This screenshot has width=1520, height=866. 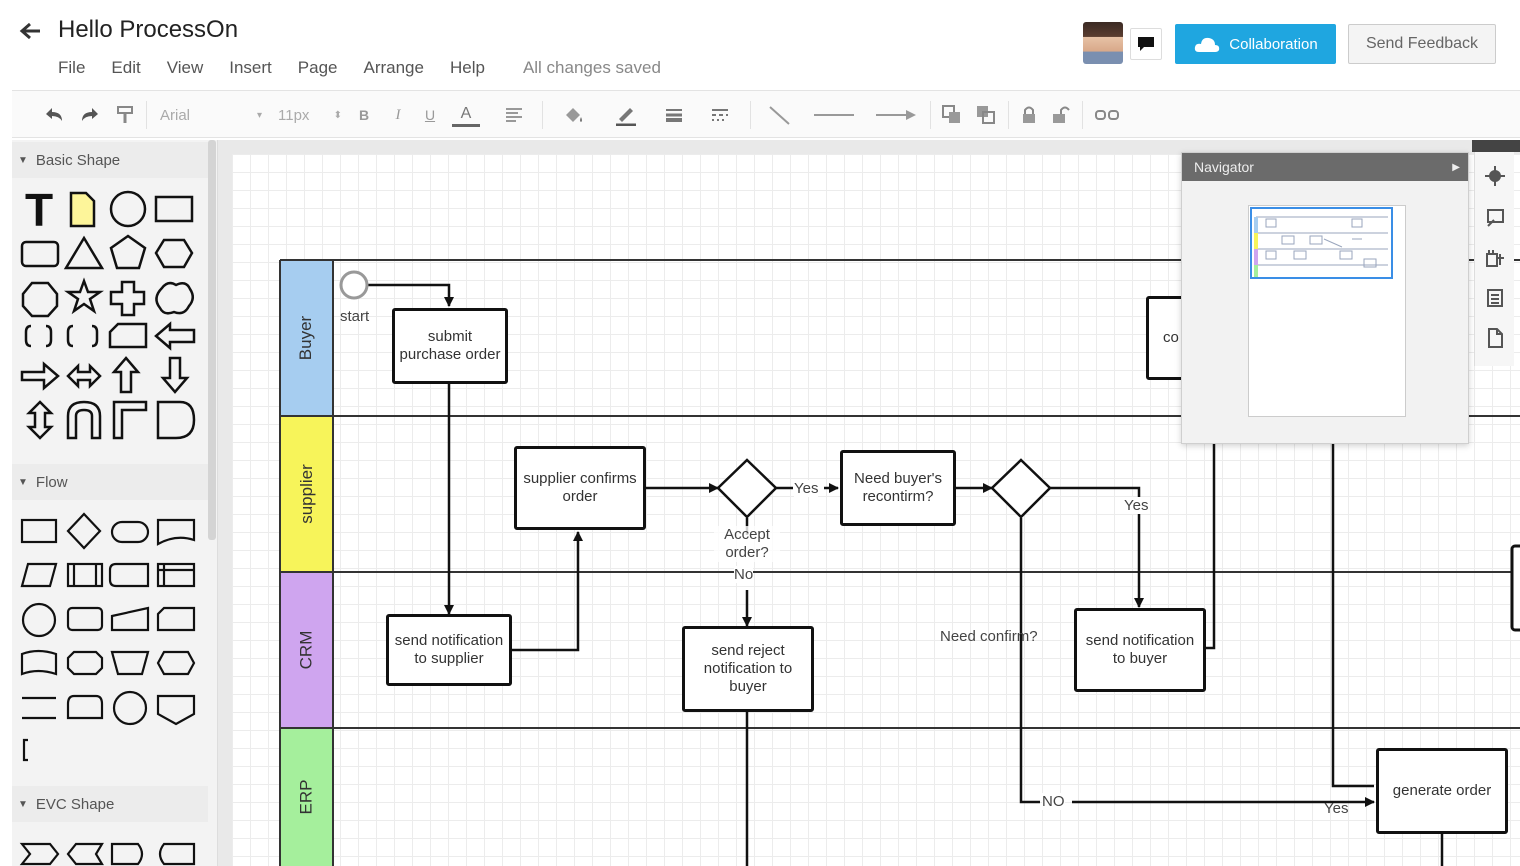 What do you see at coordinates (1495, 338) in the screenshot?
I see `page-icon` at bounding box center [1495, 338].